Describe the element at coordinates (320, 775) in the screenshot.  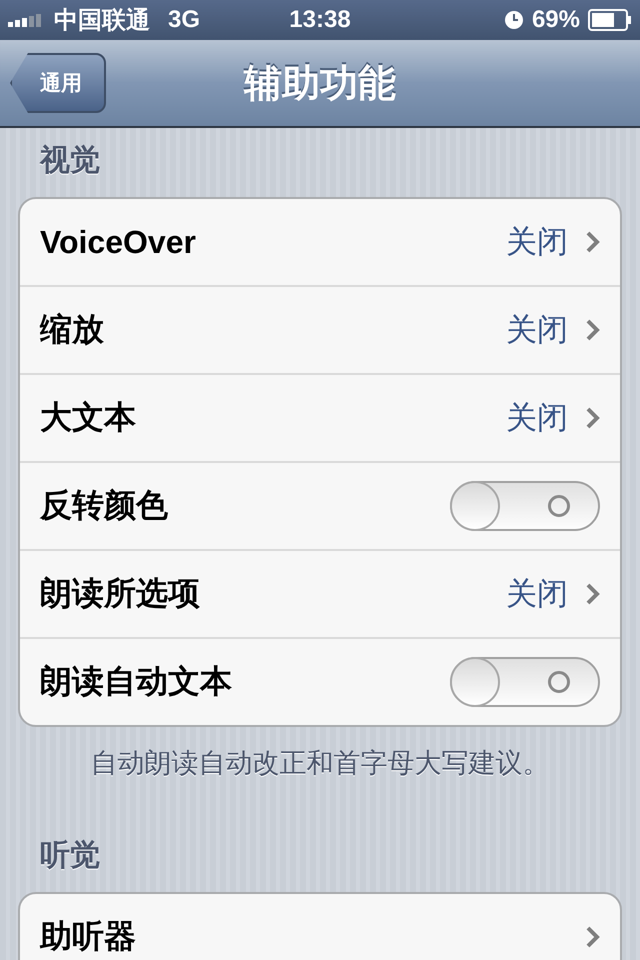
I see `section-footer: 自动朗读自动改正和首字母大写建议。` at that location.